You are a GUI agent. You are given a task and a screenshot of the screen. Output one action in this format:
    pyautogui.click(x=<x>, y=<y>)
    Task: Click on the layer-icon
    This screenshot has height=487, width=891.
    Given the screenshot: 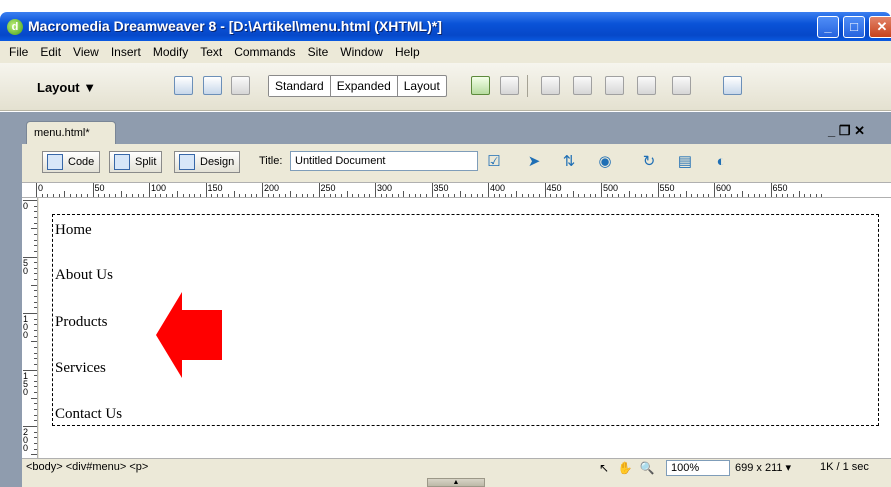 What is the action you would take?
    pyautogui.click(x=212, y=85)
    